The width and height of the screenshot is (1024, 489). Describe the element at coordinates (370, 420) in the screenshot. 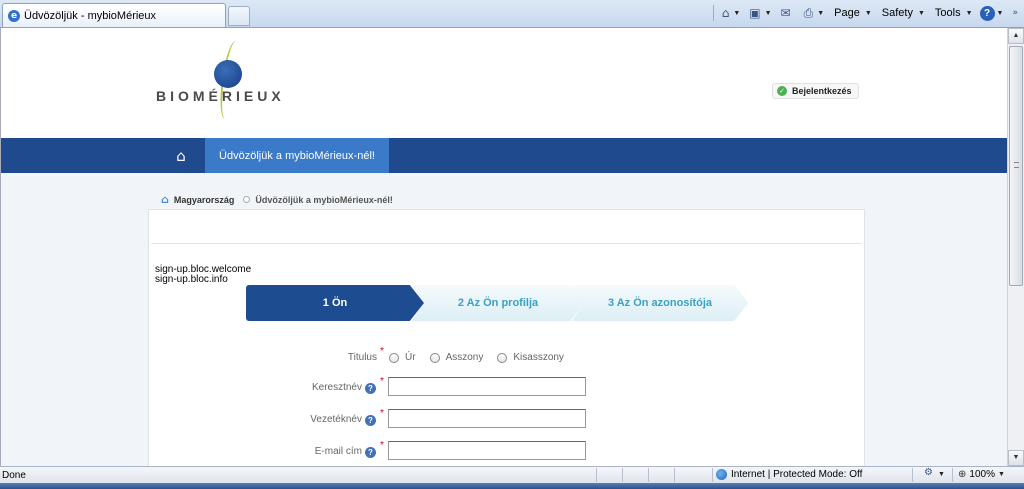

I see `last-name-help-icon: ?` at that location.